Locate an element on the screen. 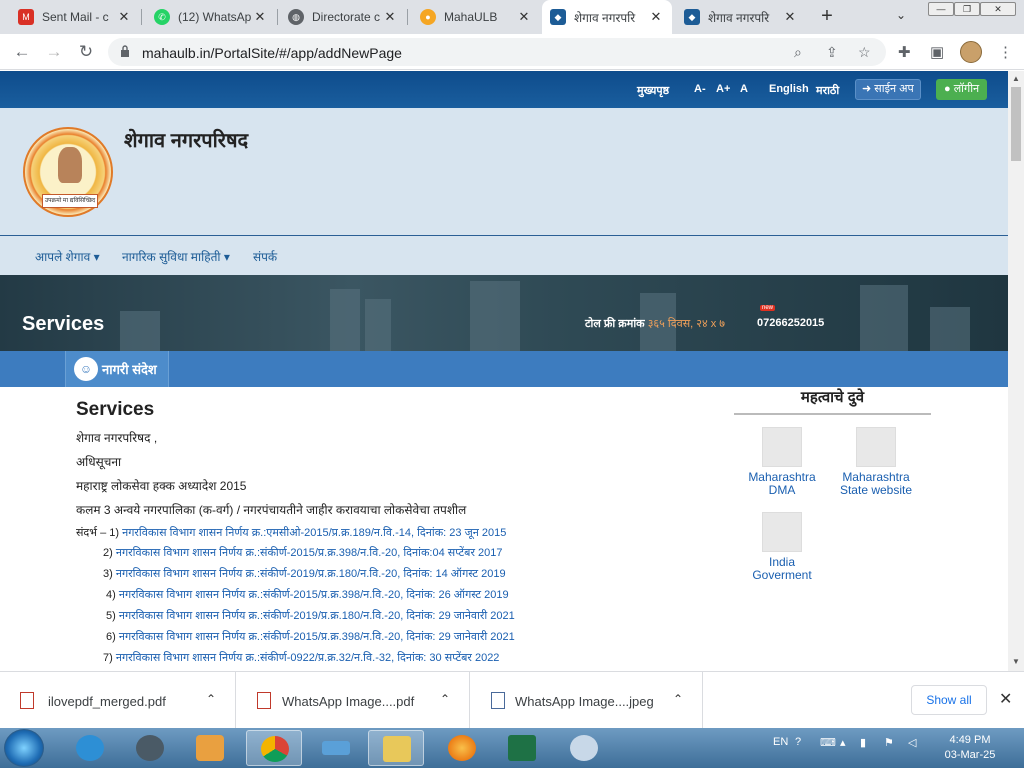 Image resolution: width=1024 pixels, height=768 pixels. url-text: mahaulb.in/PortalSite/#/app/addNewPage is located at coordinates (272, 53).